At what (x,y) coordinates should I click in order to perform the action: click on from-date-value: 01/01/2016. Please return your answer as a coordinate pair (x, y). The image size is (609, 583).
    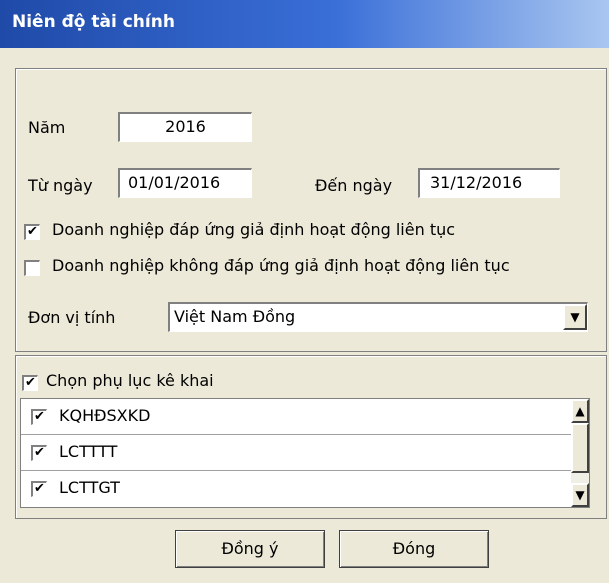
    Looking at the image, I should click on (174, 182).